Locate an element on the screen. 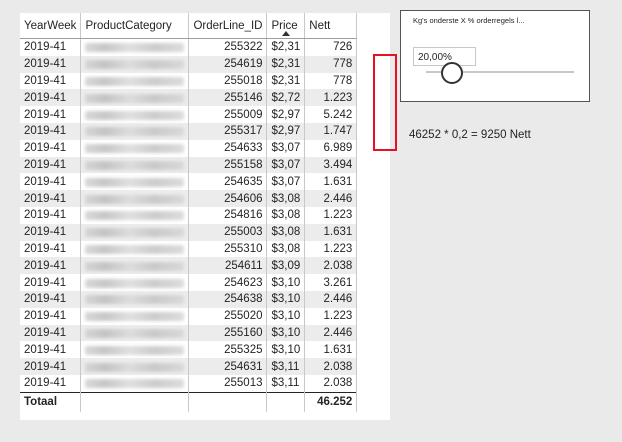  table-row: 2019-41 255158 $3,07 3.494 is located at coordinates (189, 165).